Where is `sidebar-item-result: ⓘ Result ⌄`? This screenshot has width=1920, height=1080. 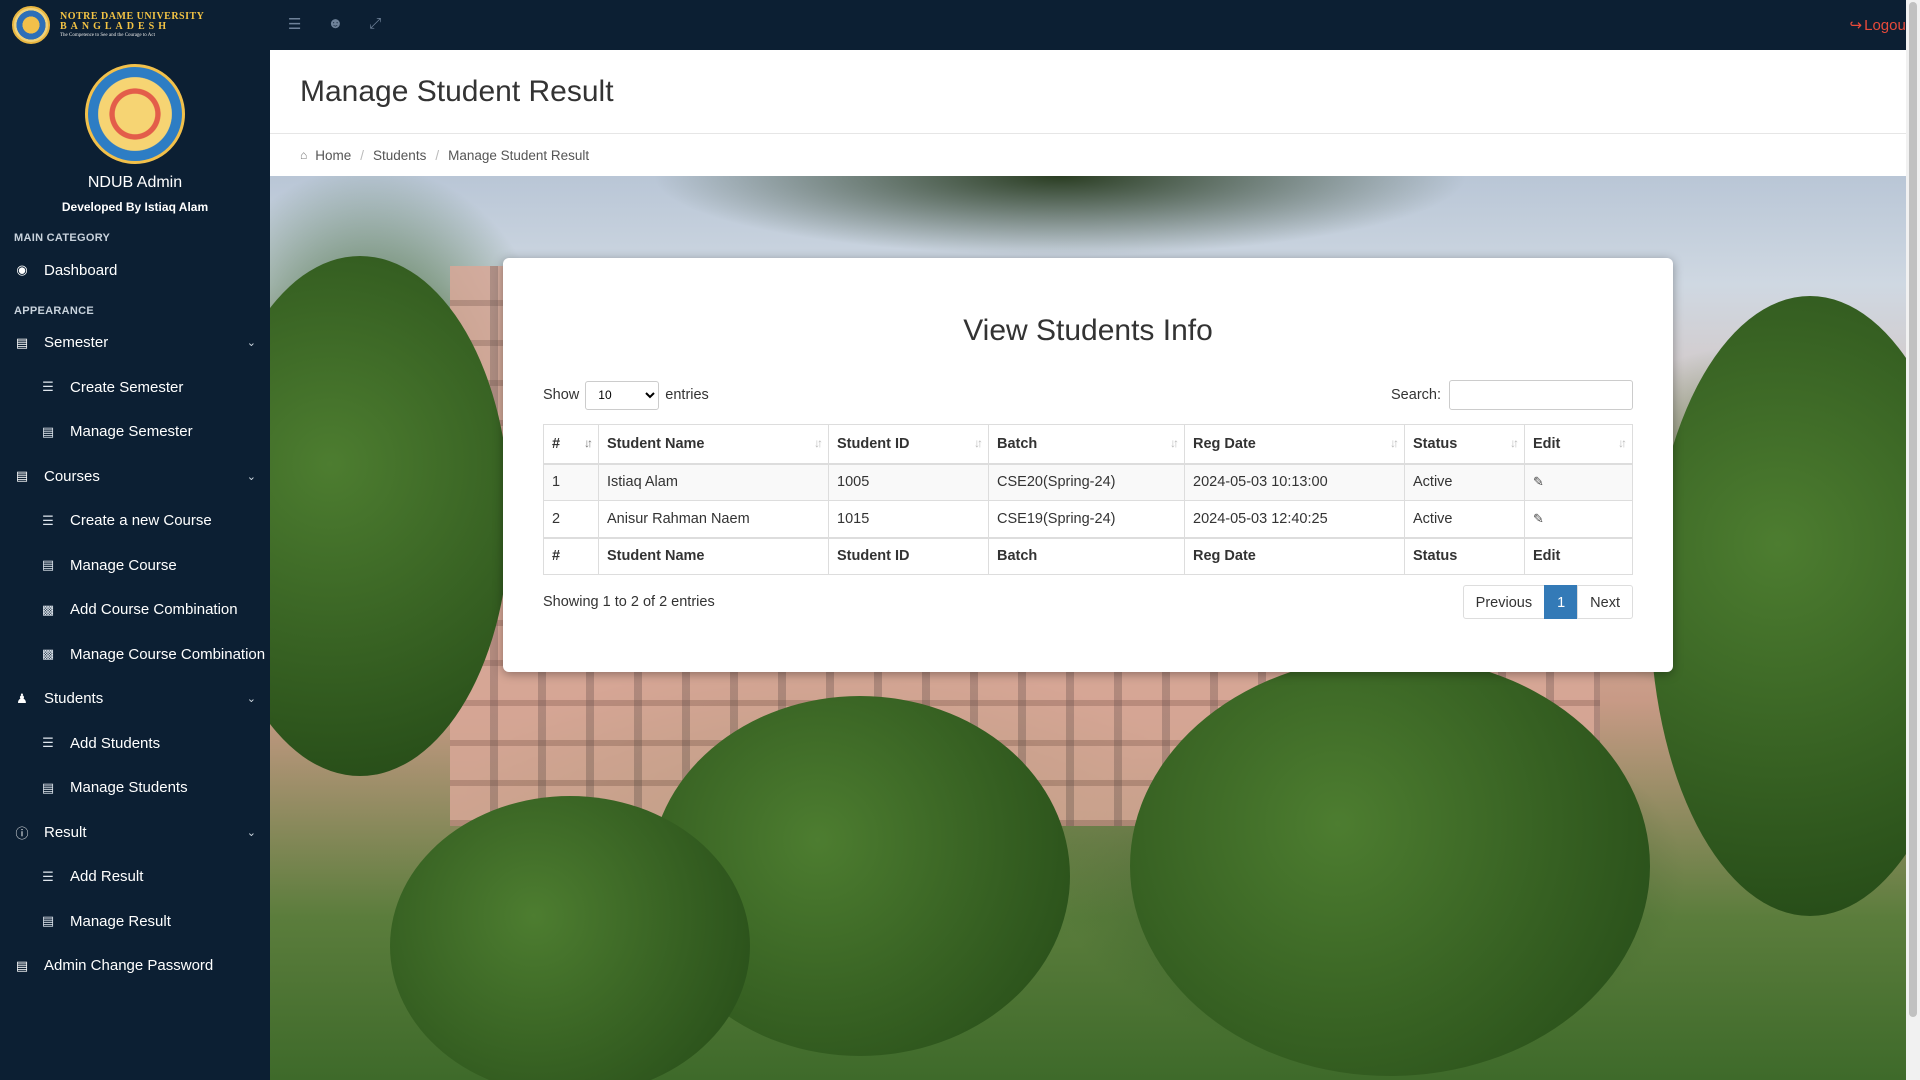
sidebar-item-result: ⓘ Result ⌄ is located at coordinates (135, 832).